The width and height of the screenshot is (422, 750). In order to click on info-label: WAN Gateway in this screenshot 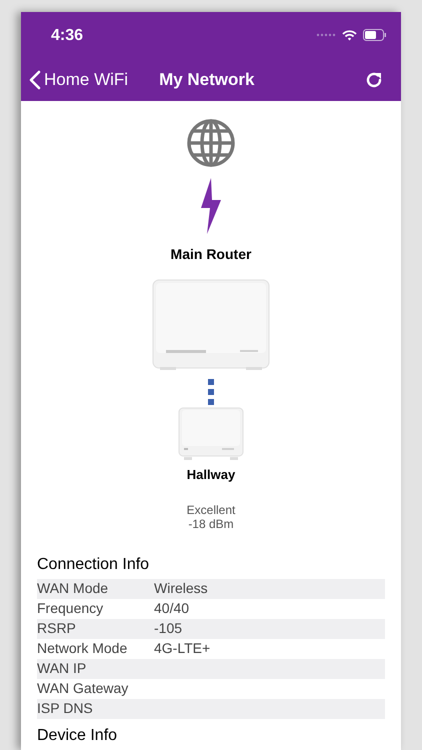, I will do `click(83, 688)`.